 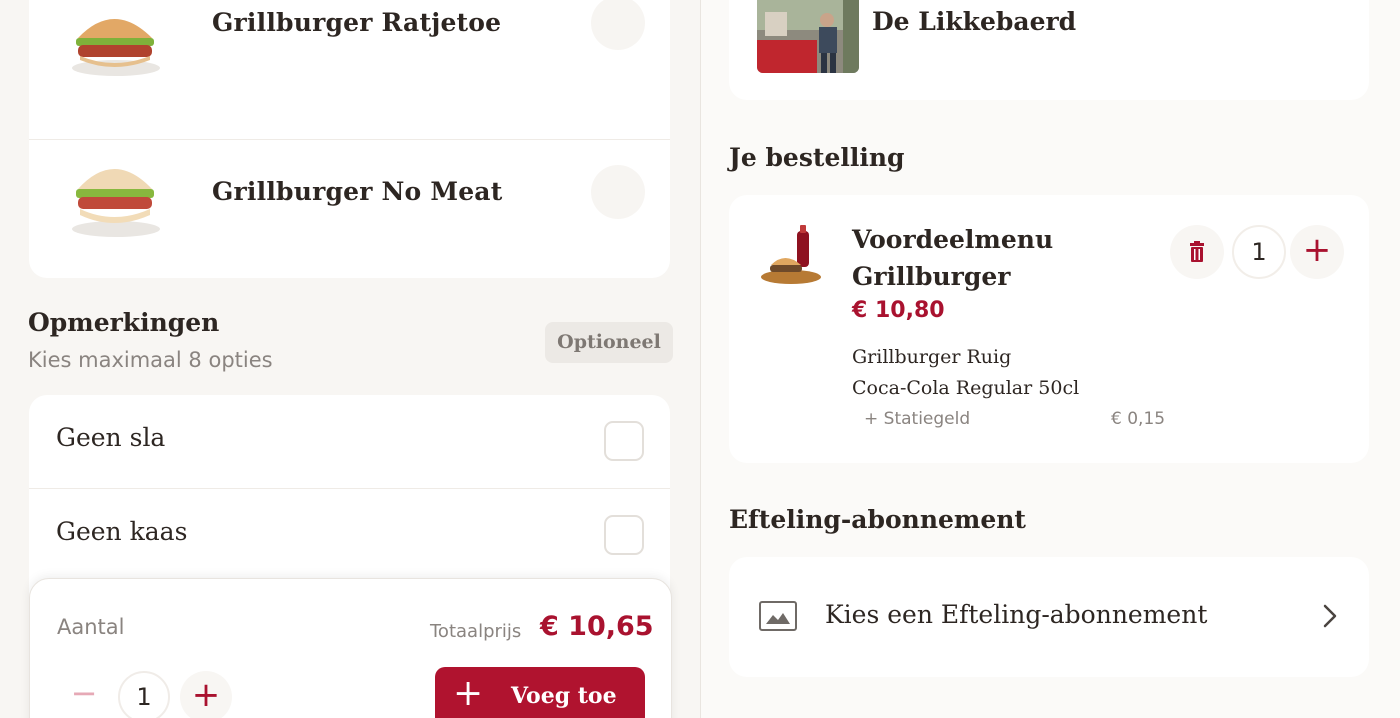 I want to click on trash-icon, so click(x=1197, y=251).